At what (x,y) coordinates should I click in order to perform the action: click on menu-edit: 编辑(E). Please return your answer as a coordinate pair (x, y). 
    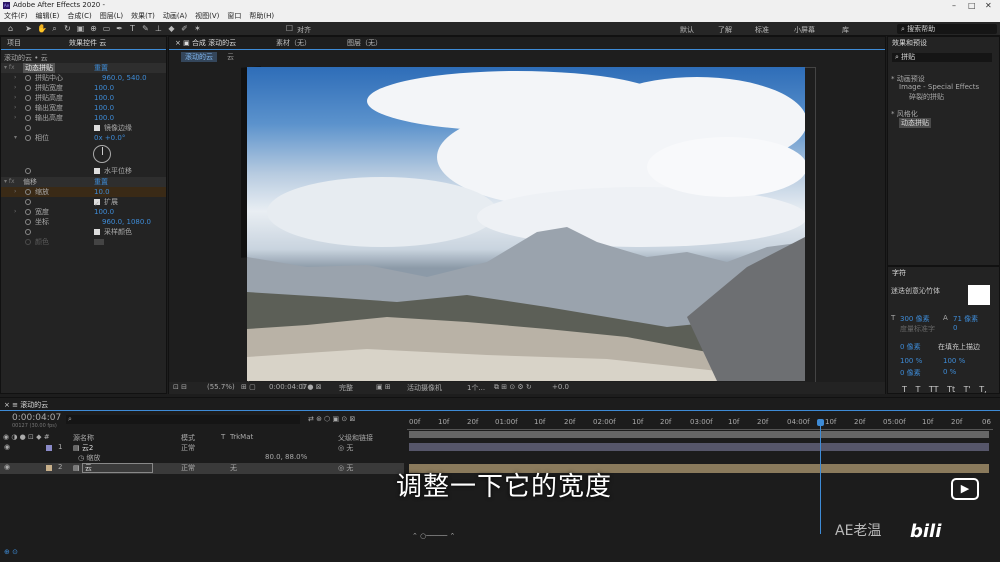
    Looking at the image, I should click on (48, 16).